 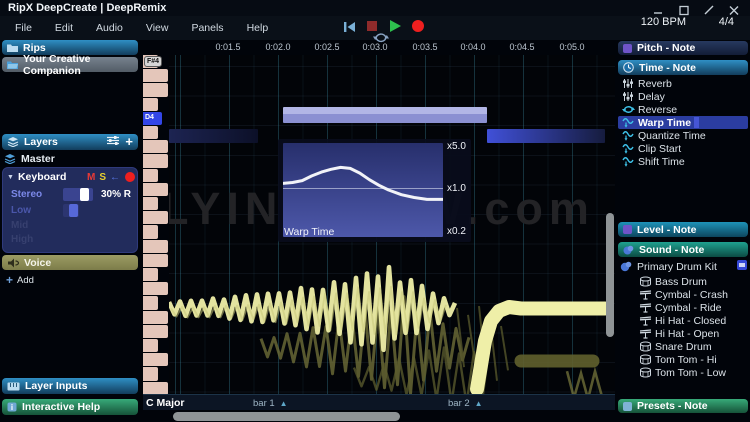 I want to click on play-button, so click(x=395, y=26).